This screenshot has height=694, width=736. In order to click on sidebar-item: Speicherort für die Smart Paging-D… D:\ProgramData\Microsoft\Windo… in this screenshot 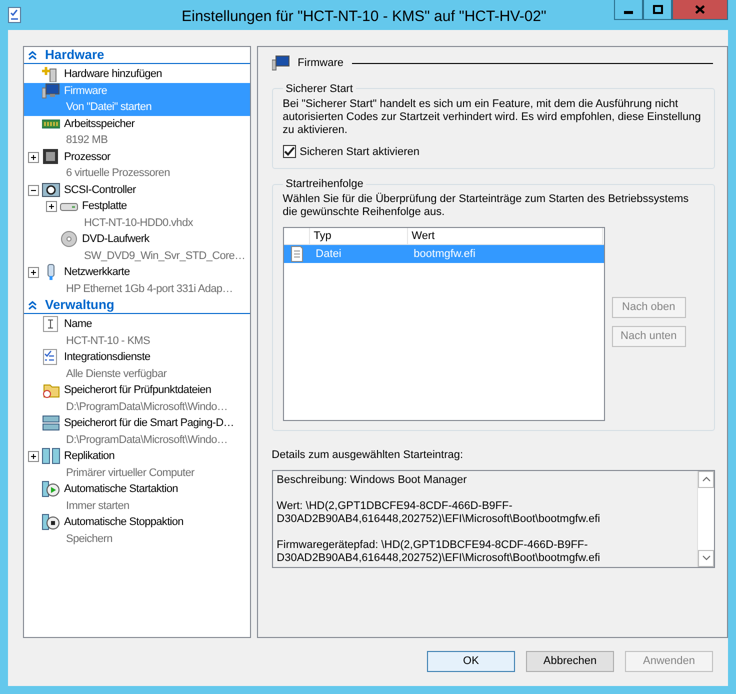, I will do `click(137, 431)`.